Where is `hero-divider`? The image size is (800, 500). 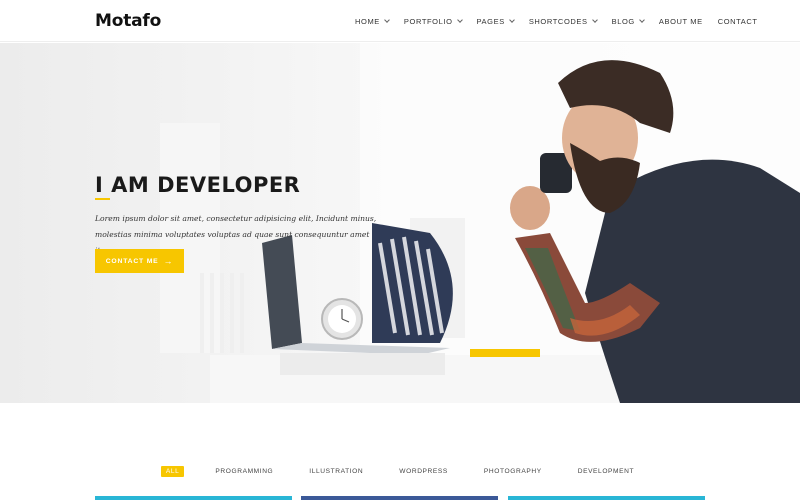 hero-divider is located at coordinates (102, 199).